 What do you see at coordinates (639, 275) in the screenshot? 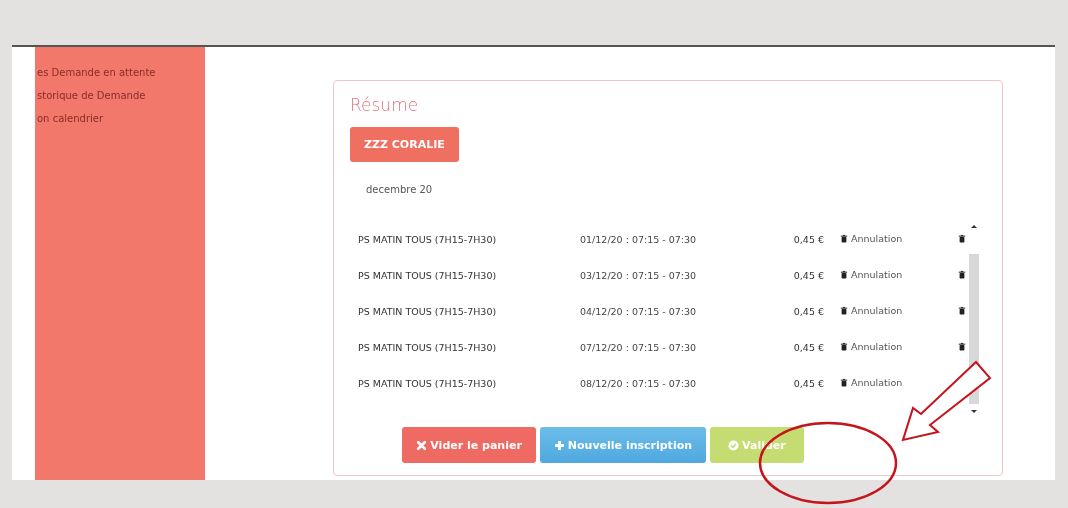
I see `slot-text: 03/12/20 : 07:15 - 07:30` at bounding box center [639, 275].